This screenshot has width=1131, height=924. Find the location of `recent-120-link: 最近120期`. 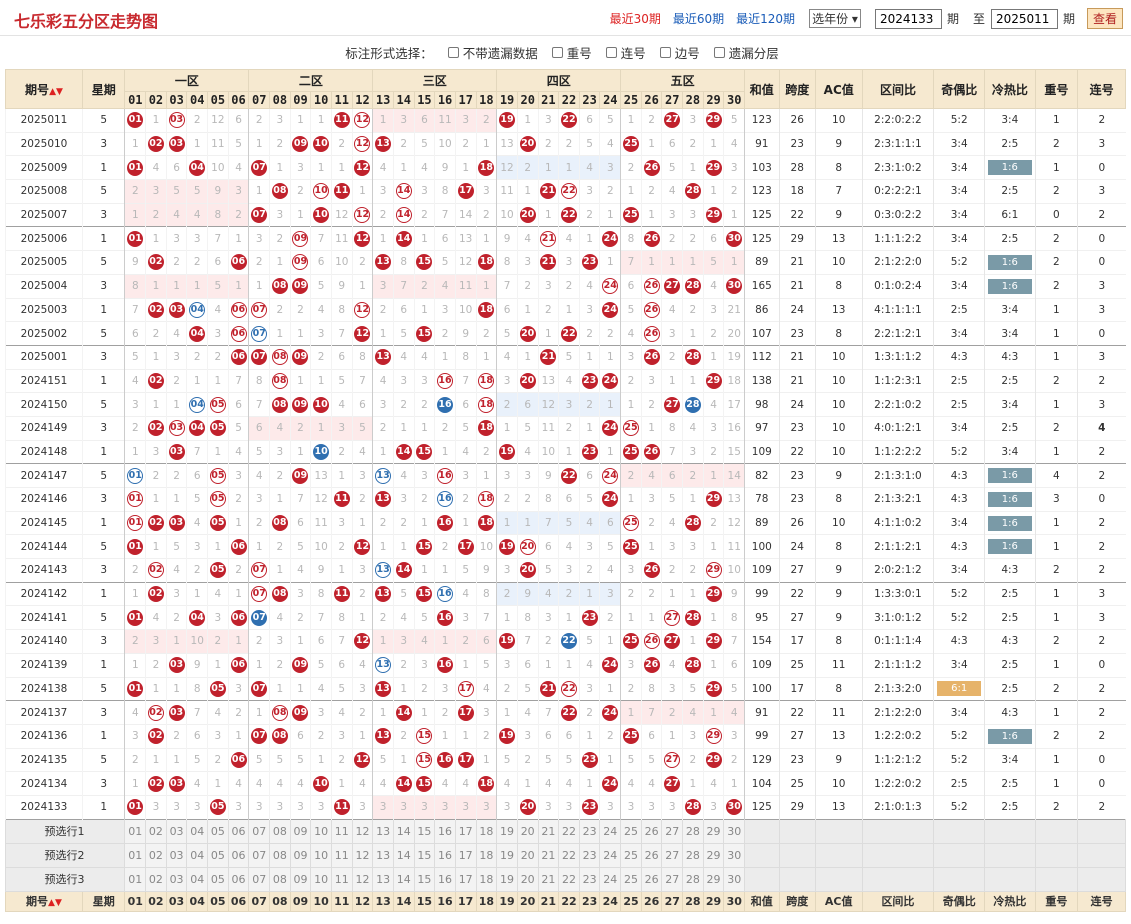

recent-120-link: 最近120期 is located at coordinates (765, 18).